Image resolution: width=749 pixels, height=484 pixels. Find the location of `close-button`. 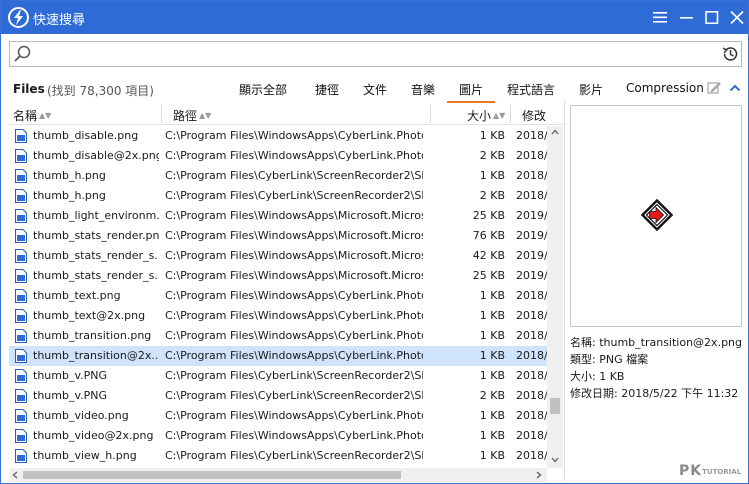

close-button is located at coordinates (736, 17).